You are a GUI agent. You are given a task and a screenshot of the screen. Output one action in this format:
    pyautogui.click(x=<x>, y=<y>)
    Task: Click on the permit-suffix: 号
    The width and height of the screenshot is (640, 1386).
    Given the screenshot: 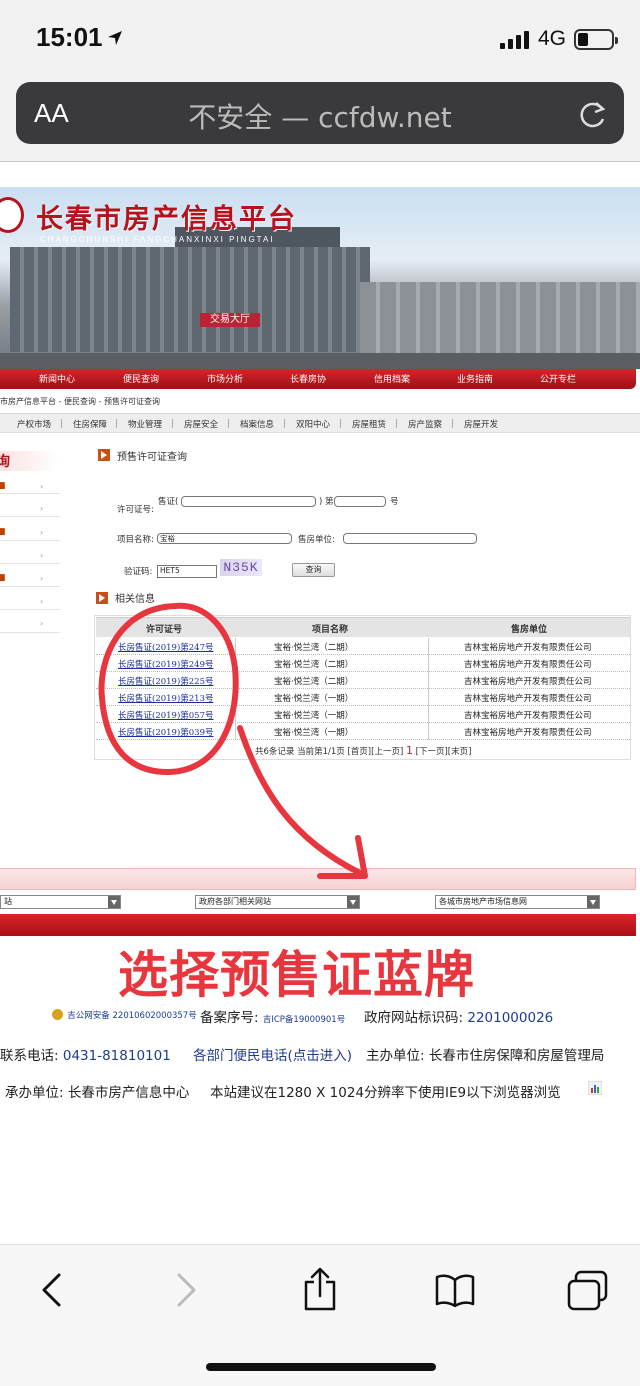 What is the action you would take?
    pyautogui.click(x=394, y=502)
    